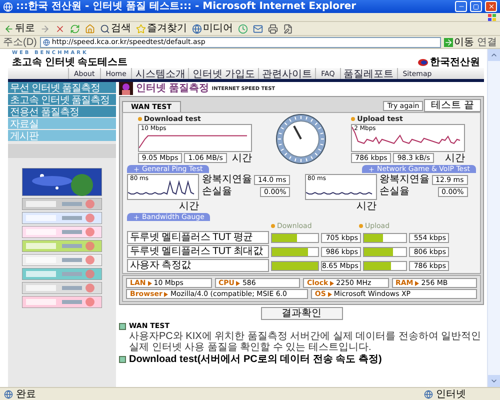  What do you see at coordinates (105, 29) in the screenshot?
I see `search-icon` at bounding box center [105, 29].